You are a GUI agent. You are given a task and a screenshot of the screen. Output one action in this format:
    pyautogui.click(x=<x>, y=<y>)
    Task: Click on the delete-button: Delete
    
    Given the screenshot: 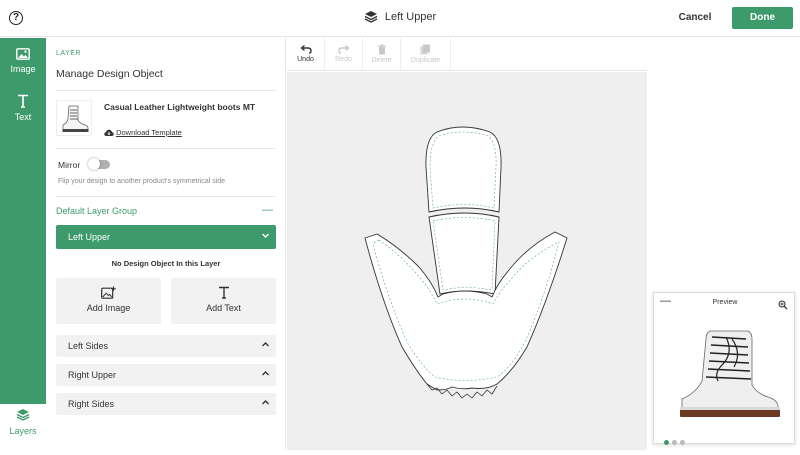 What is the action you would take?
    pyautogui.click(x=382, y=54)
    